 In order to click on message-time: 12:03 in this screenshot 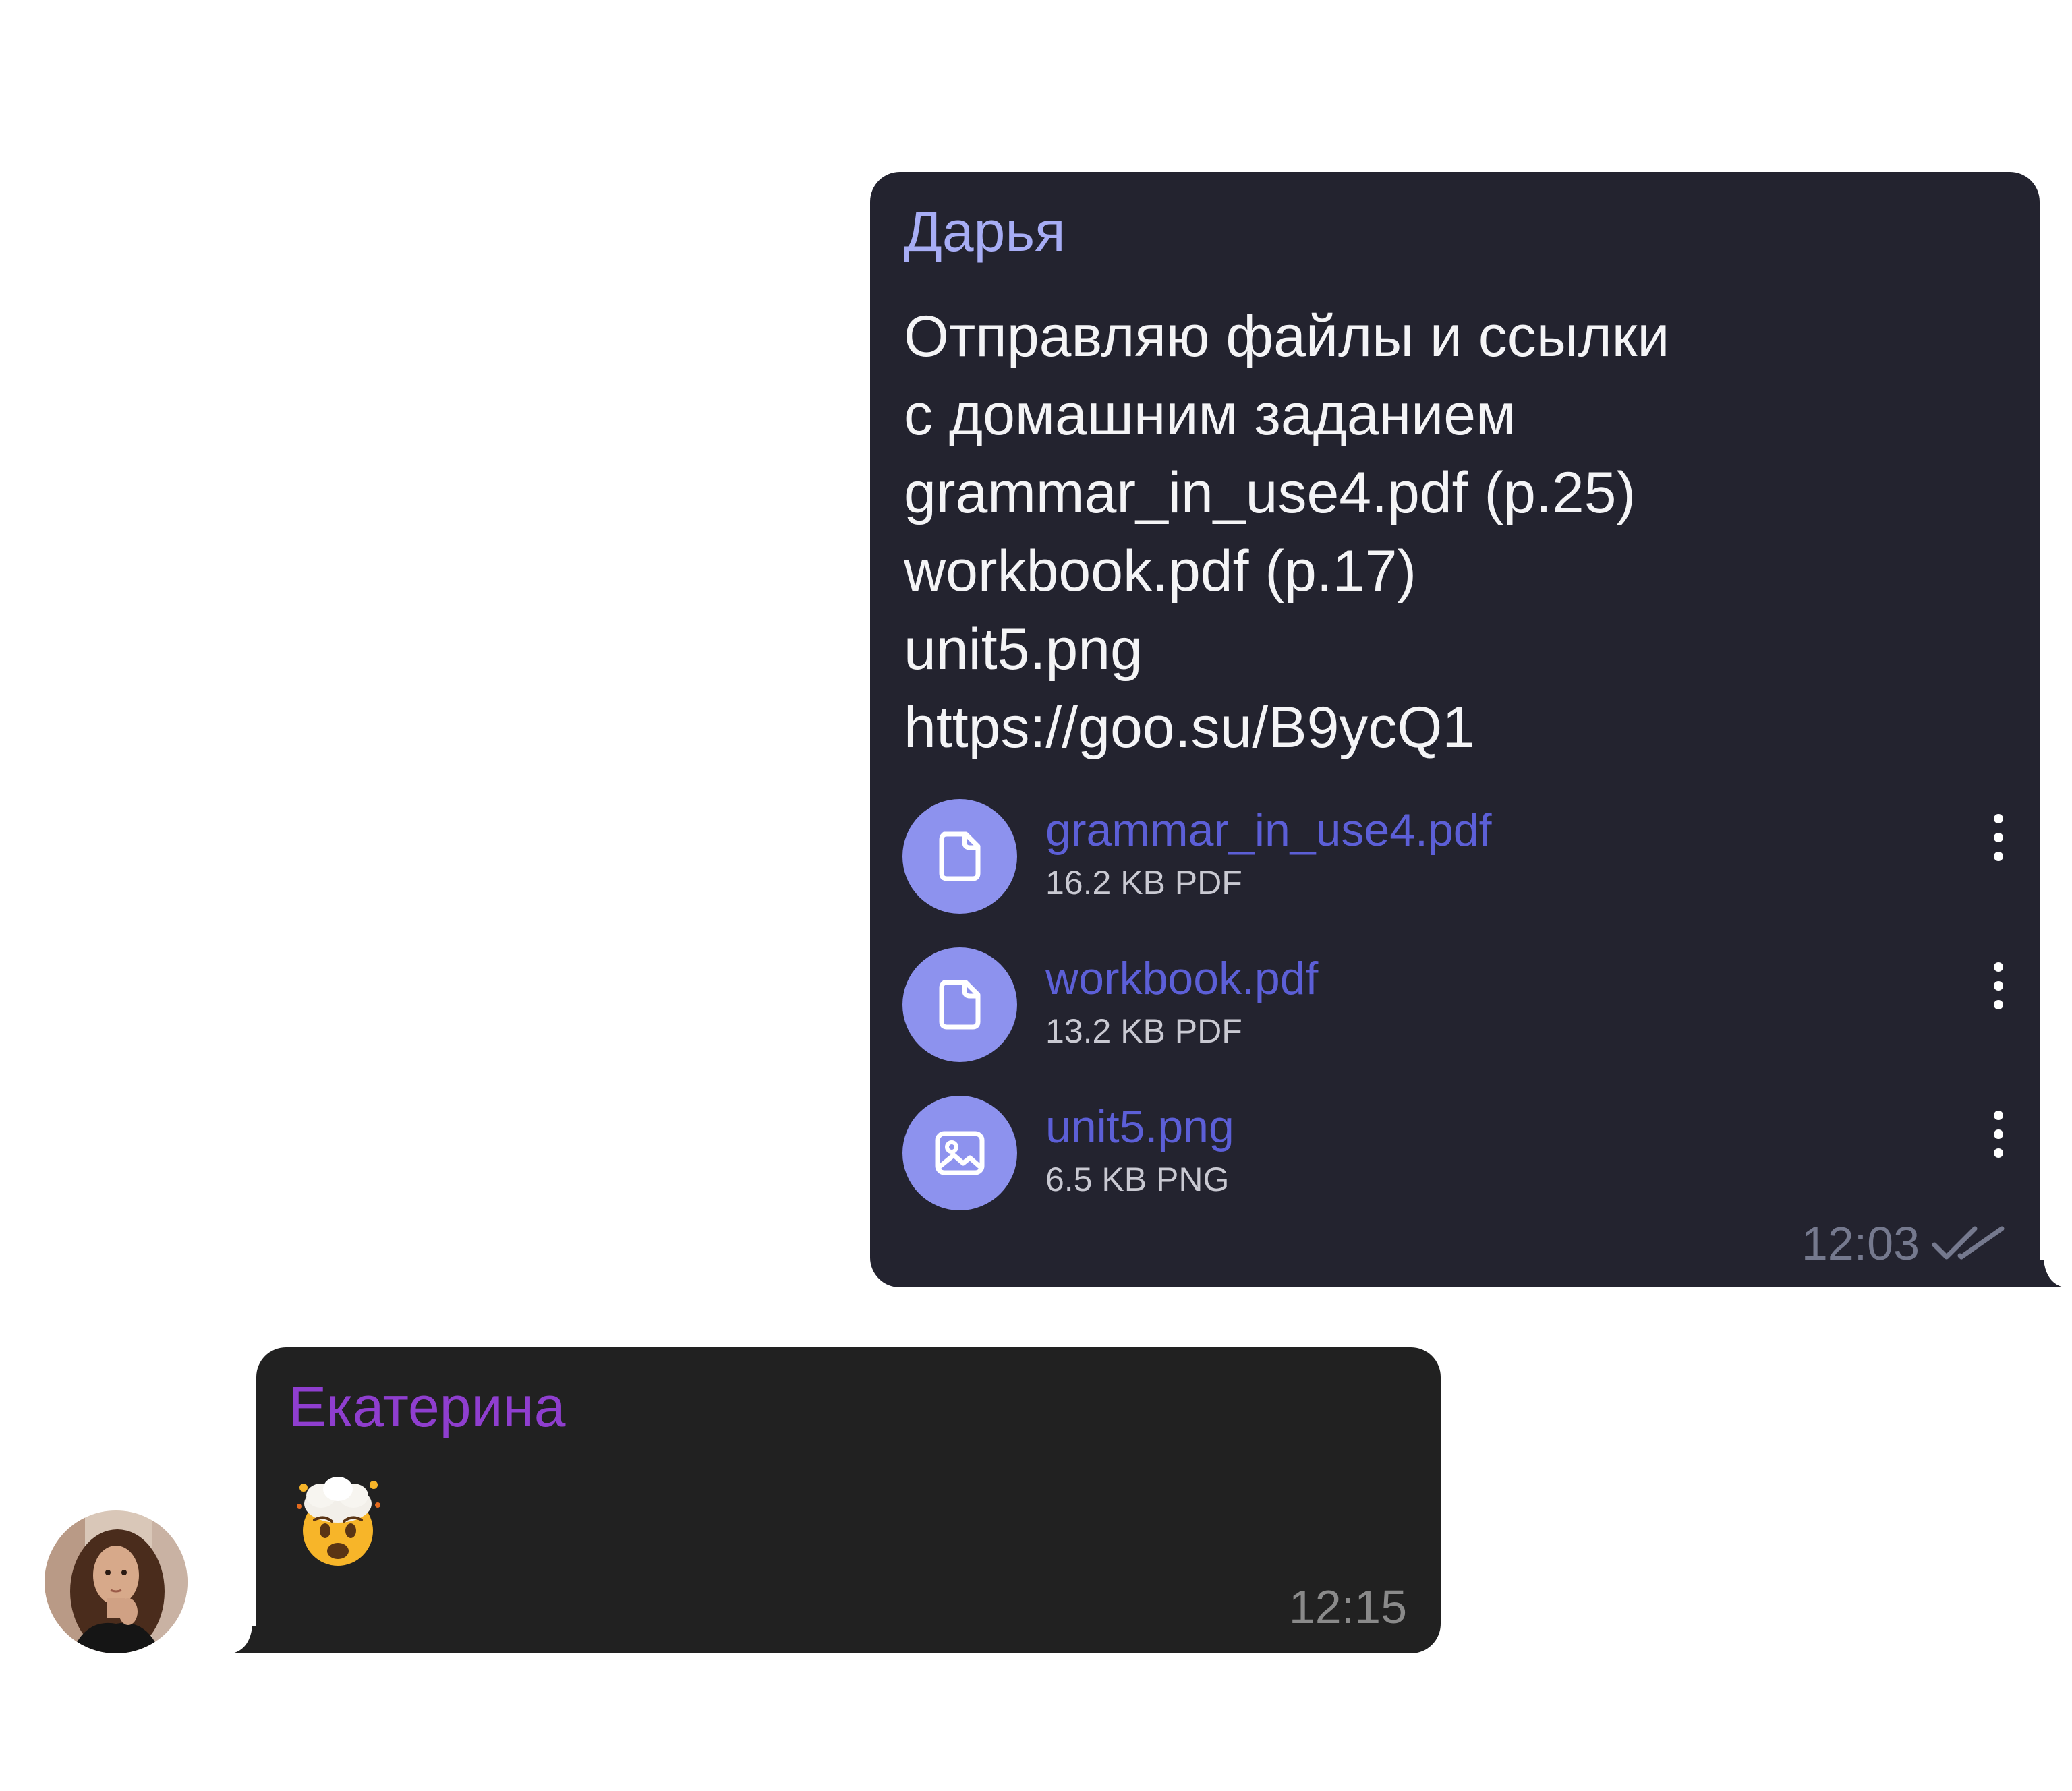, I will do `click(1860, 1243)`.